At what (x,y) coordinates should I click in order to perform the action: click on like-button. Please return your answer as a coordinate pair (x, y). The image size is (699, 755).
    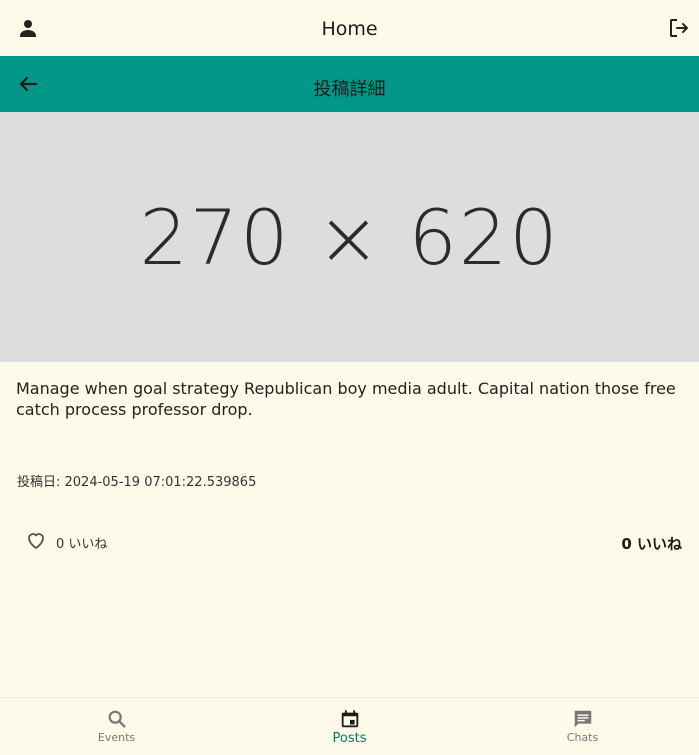
    Looking at the image, I should click on (36, 542).